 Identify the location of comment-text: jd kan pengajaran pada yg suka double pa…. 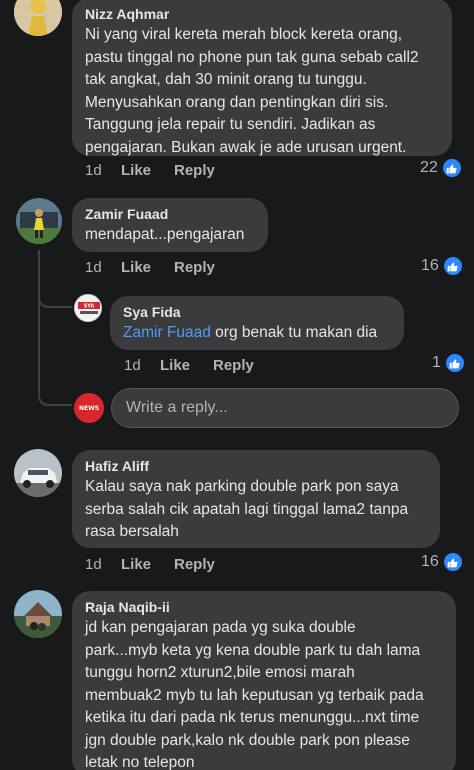
(254, 694).